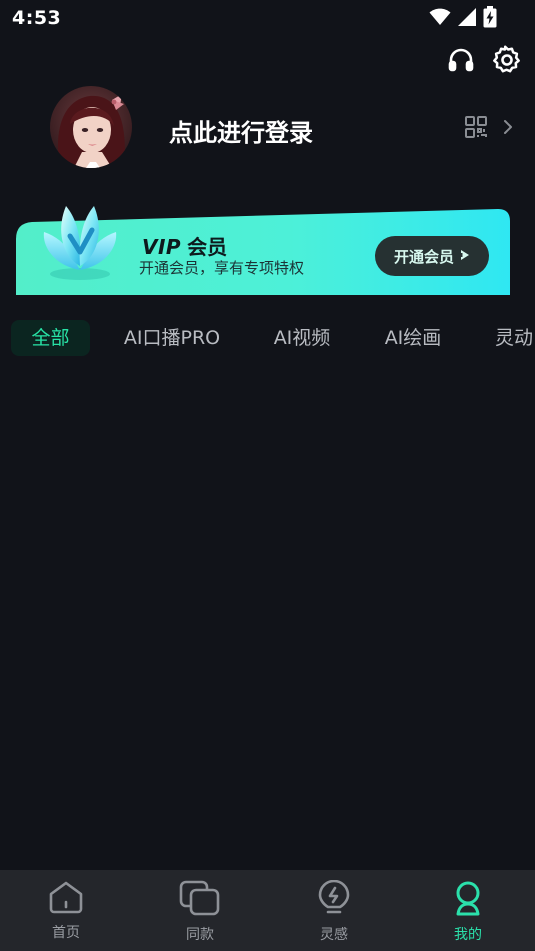 This screenshot has width=535, height=951. What do you see at coordinates (465, 256) in the screenshot?
I see `play-arrow-icon` at bounding box center [465, 256].